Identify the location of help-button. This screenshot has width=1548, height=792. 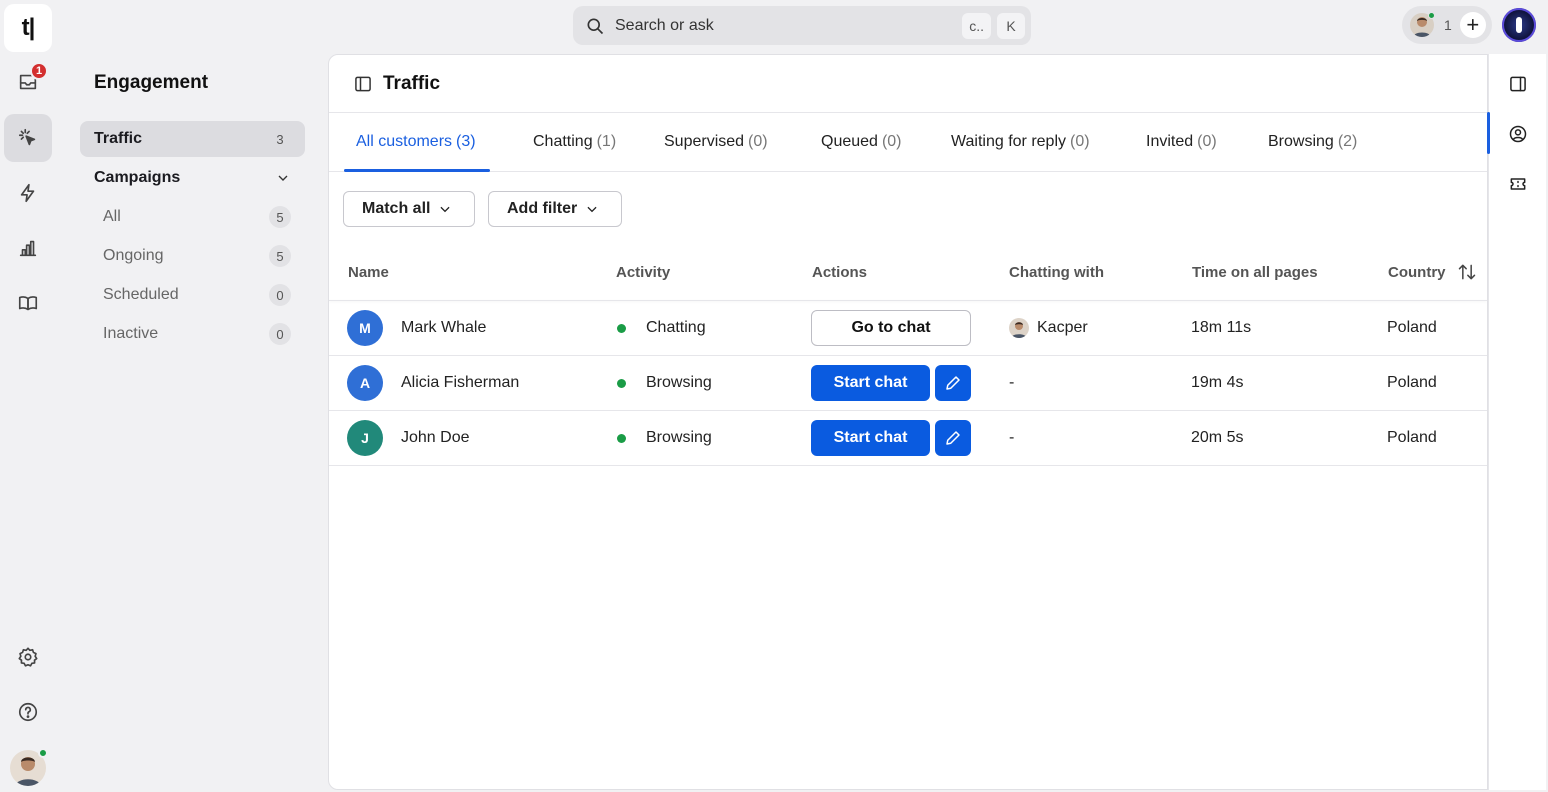
(28, 712).